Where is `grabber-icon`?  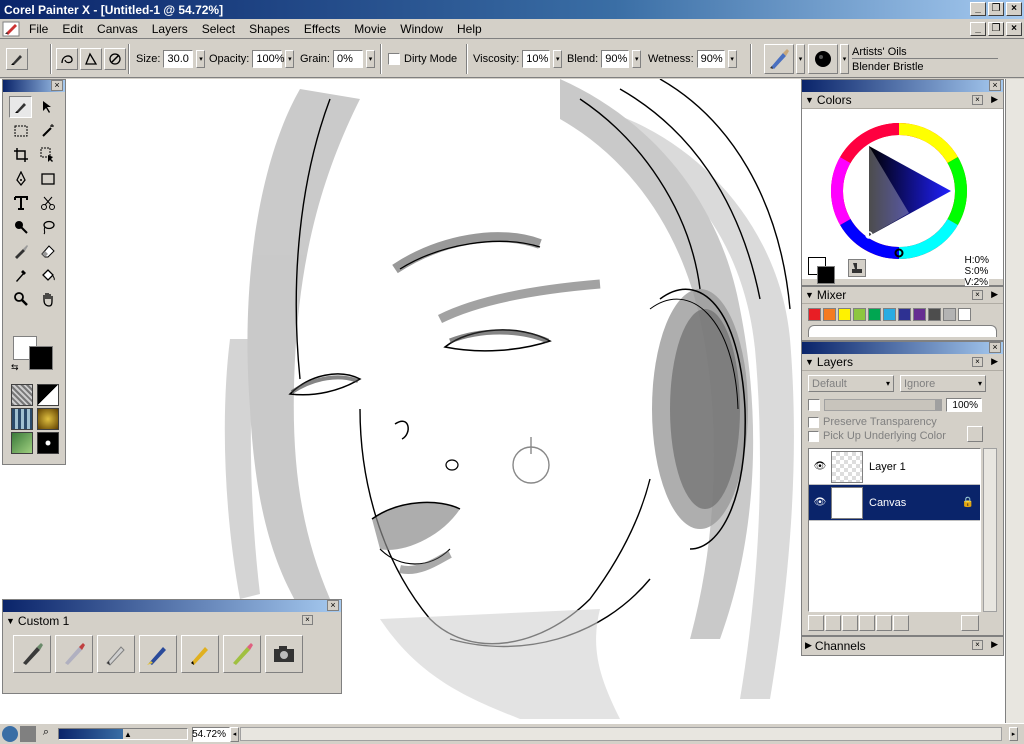
grabber-icon is located at coordinates (47, 299).